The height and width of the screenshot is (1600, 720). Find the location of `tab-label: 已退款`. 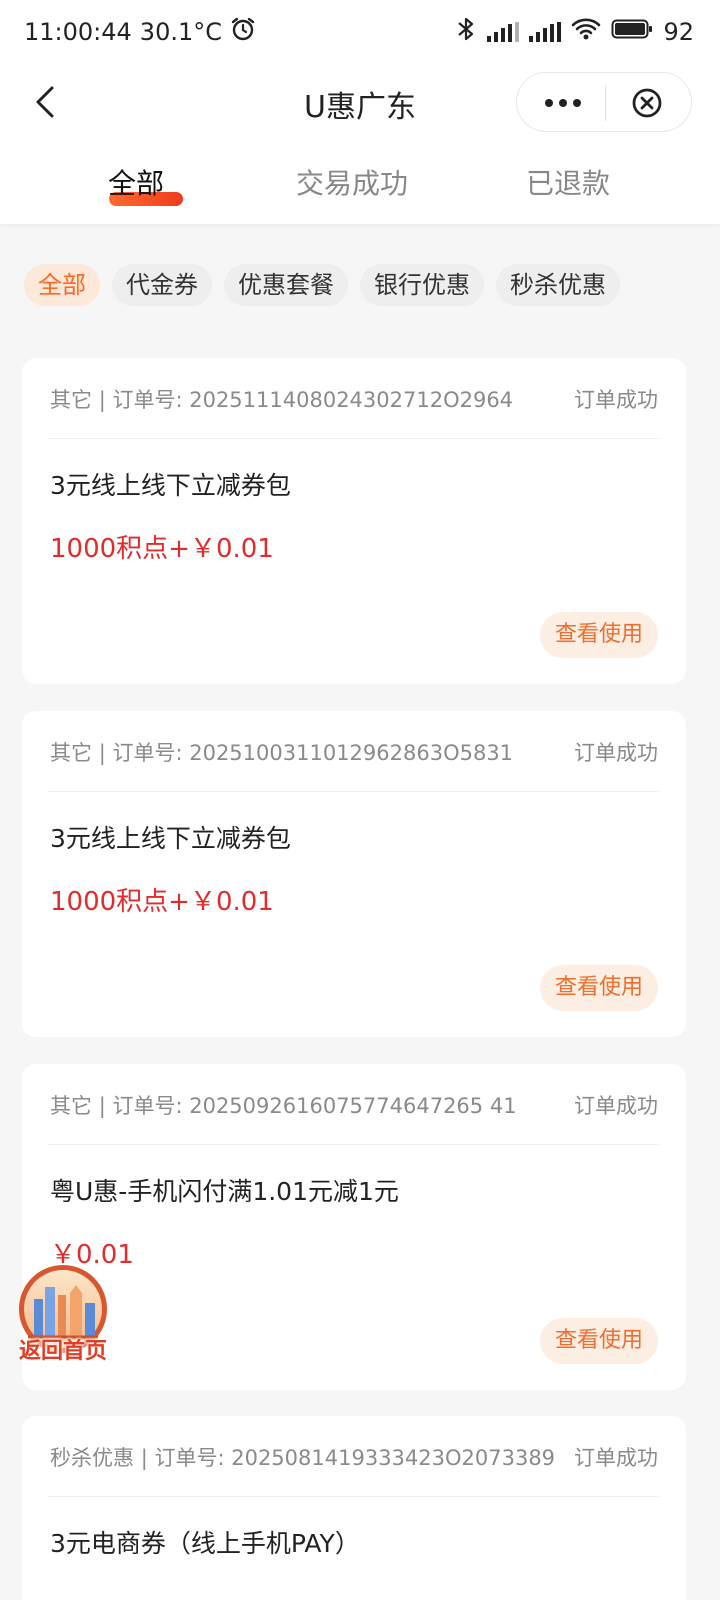

tab-label: 已退款 is located at coordinates (567, 183).